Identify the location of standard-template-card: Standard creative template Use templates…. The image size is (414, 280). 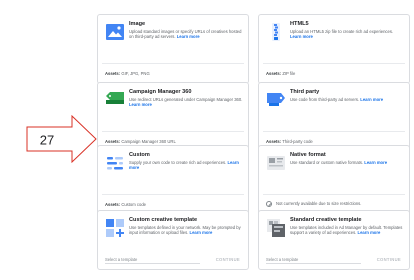
(334, 240).